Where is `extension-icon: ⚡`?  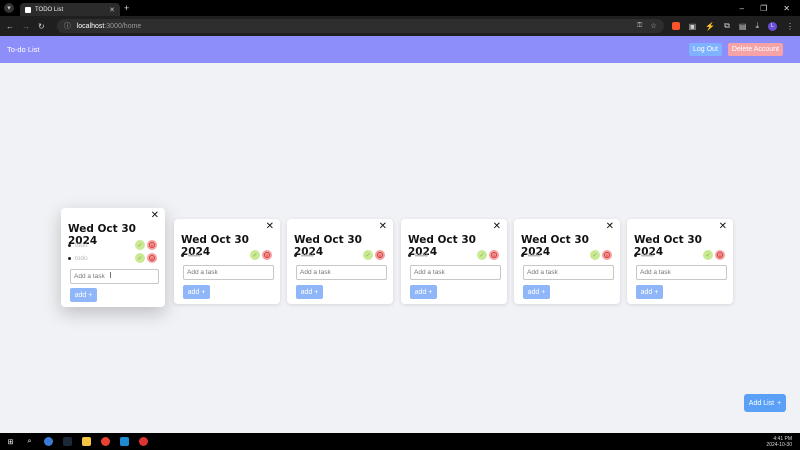 extension-icon: ⚡ is located at coordinates (710, 26).